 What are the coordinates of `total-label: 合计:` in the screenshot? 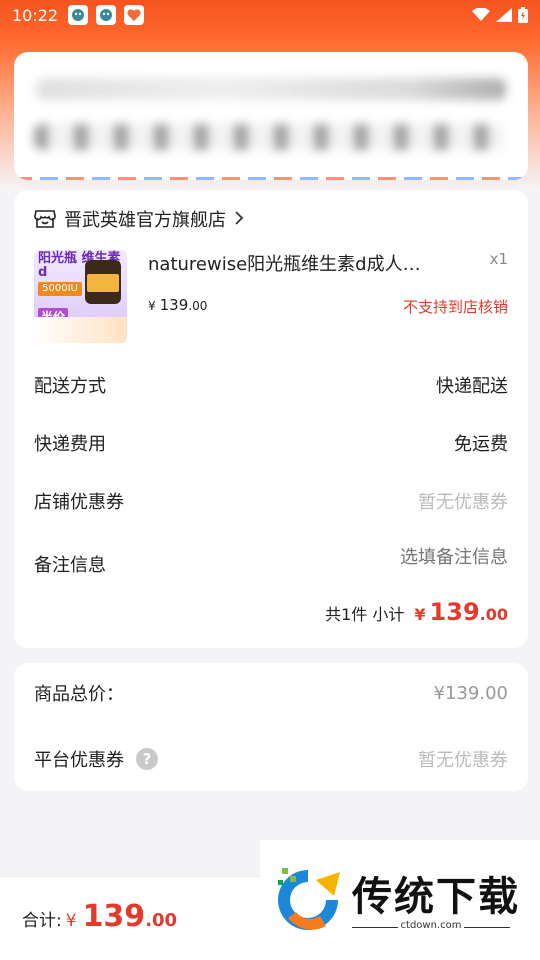 It's located at (42, 921).